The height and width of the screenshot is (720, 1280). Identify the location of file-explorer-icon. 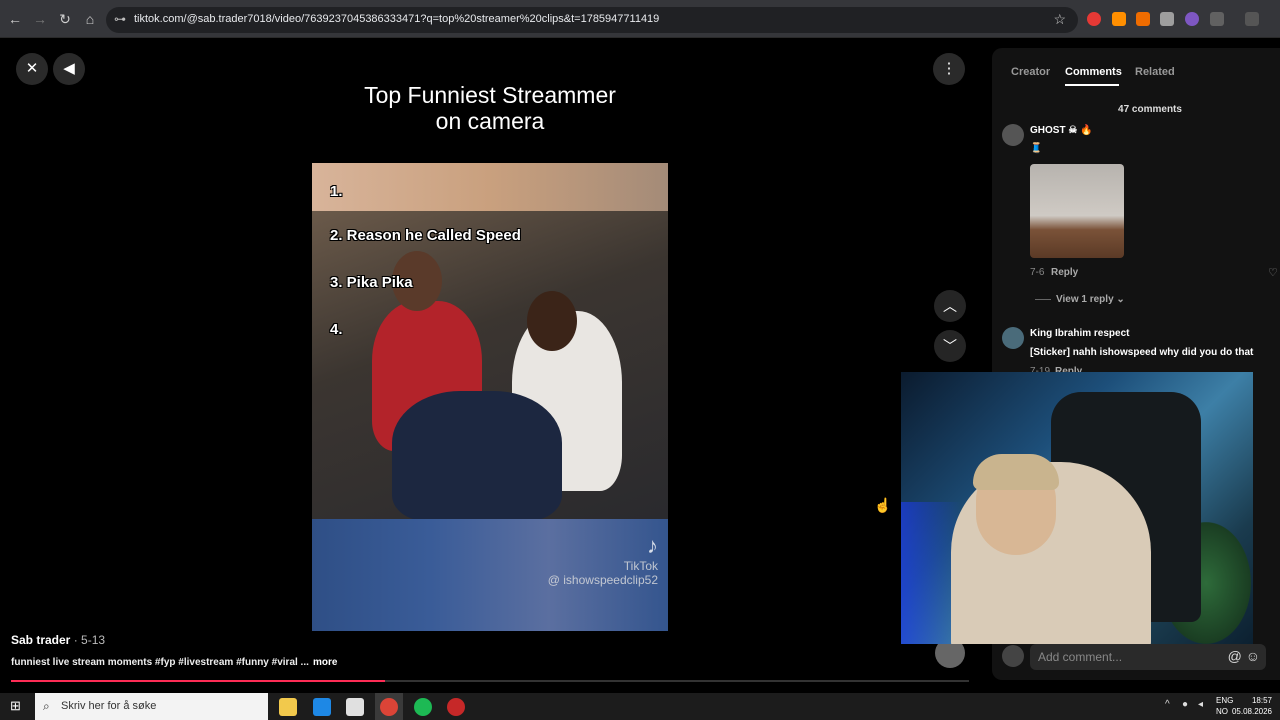
(288, 707).